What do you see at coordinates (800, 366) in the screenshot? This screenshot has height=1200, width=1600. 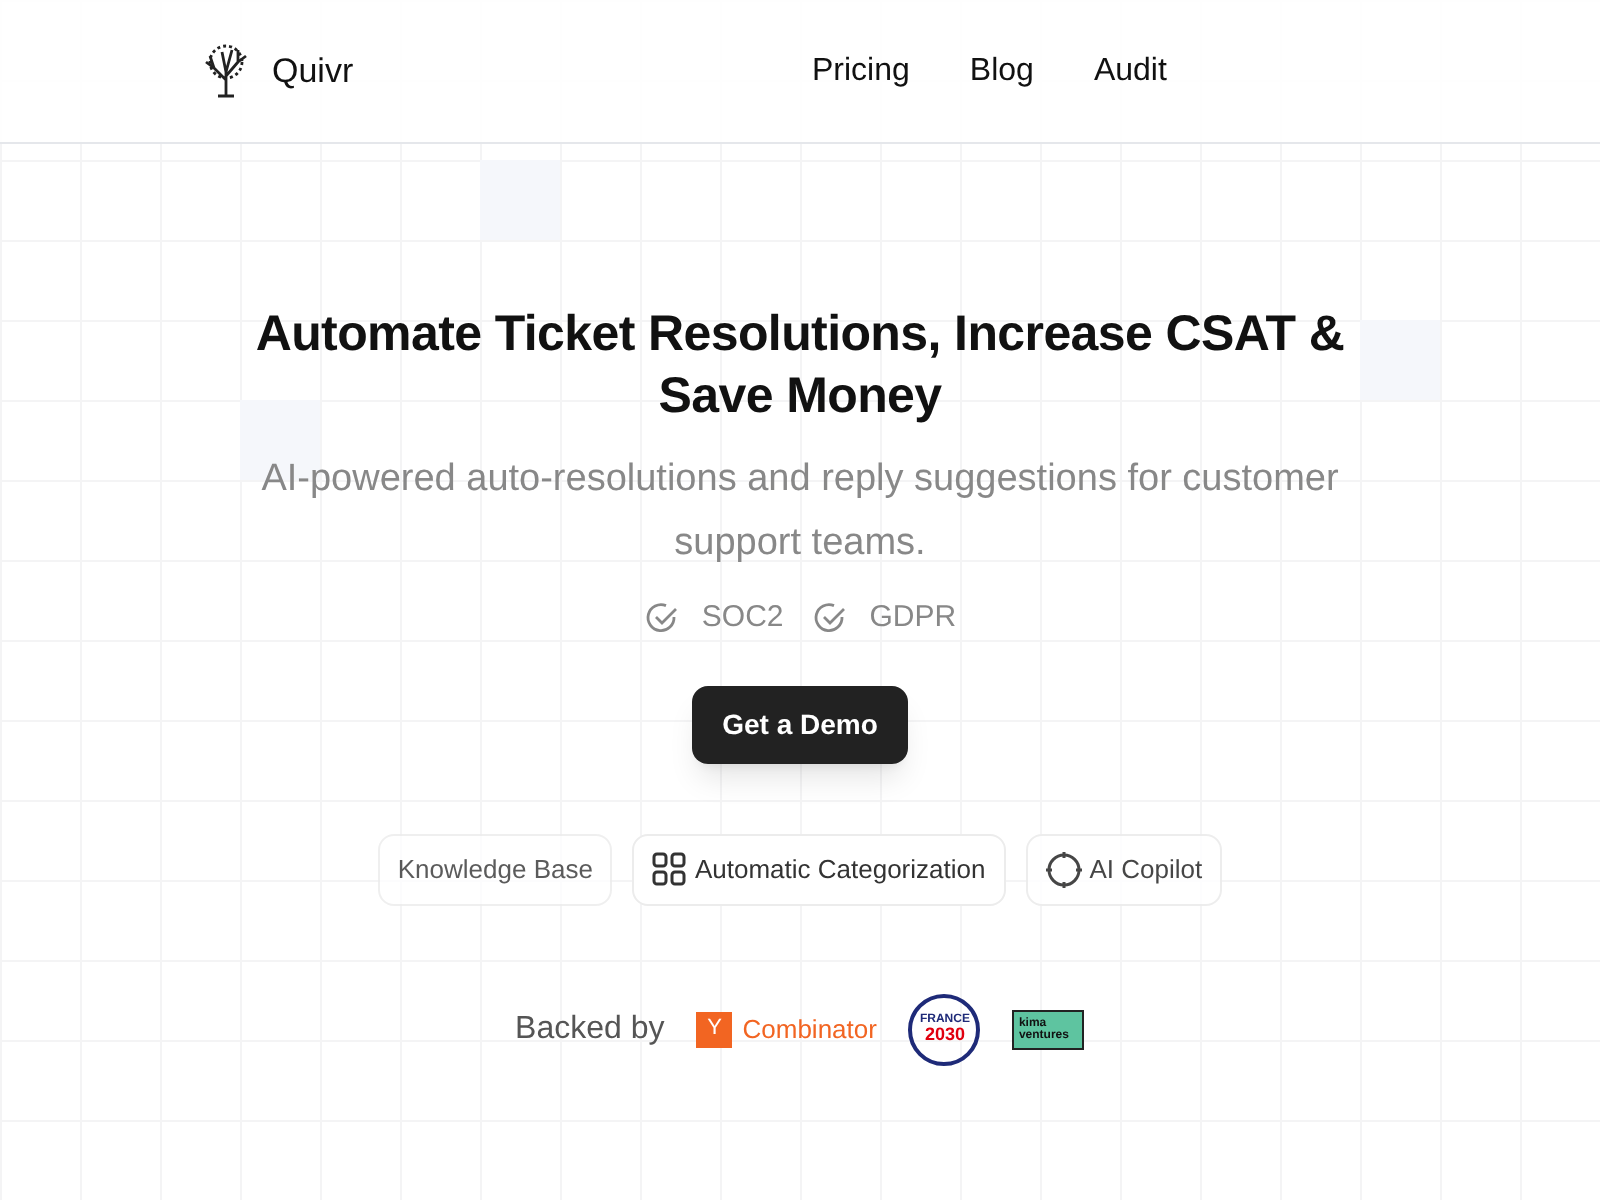 I see `hero-title: Automate Ticket Resolutions, Increase CSAT & Save Money` at bounding box center [800, 366].